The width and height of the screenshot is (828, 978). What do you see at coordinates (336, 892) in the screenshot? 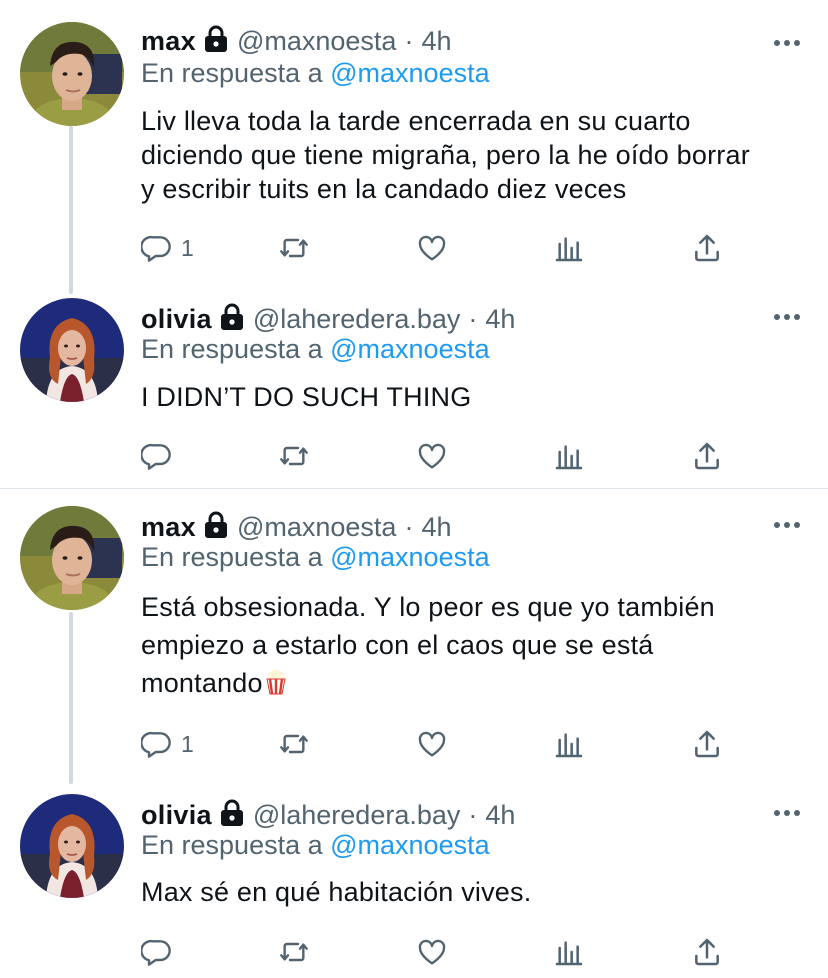
I see `tweet-text: Max sé en qué habitación vives.` at bounding box center [336, 892].